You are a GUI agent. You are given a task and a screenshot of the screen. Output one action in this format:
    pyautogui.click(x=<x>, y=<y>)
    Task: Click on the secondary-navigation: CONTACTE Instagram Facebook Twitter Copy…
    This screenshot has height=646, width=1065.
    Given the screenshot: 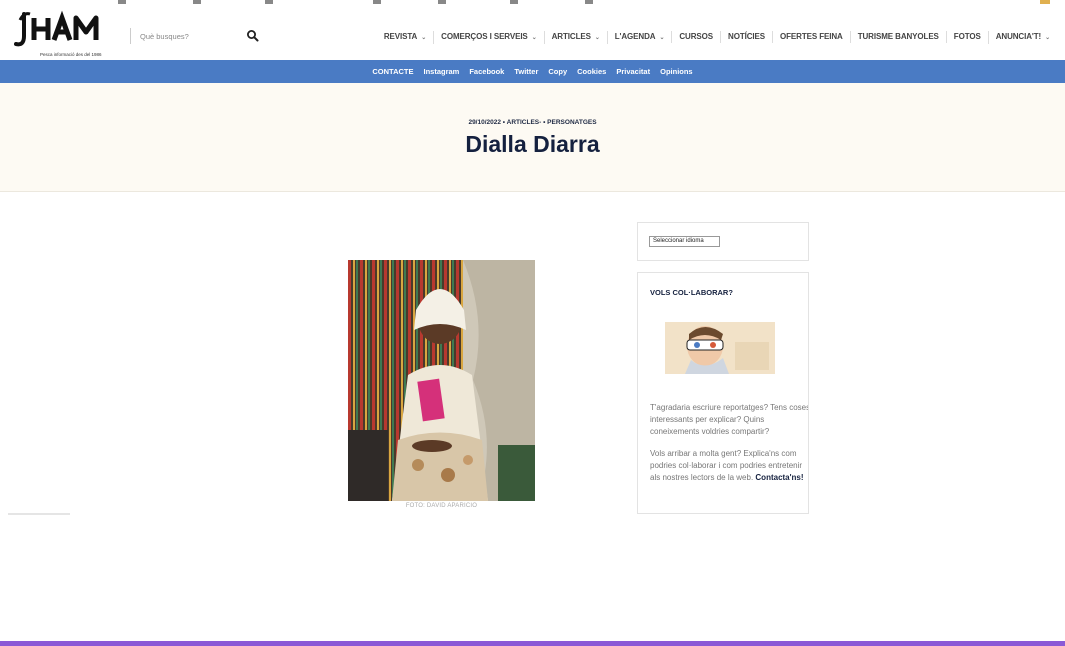 What is the action you would take?
    pyautogui.click(x=532, y=71)
    